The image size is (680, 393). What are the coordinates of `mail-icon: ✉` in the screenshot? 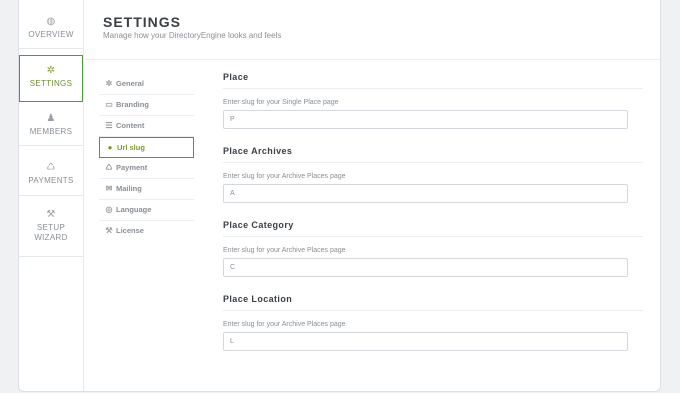 It's located at (109, 188).